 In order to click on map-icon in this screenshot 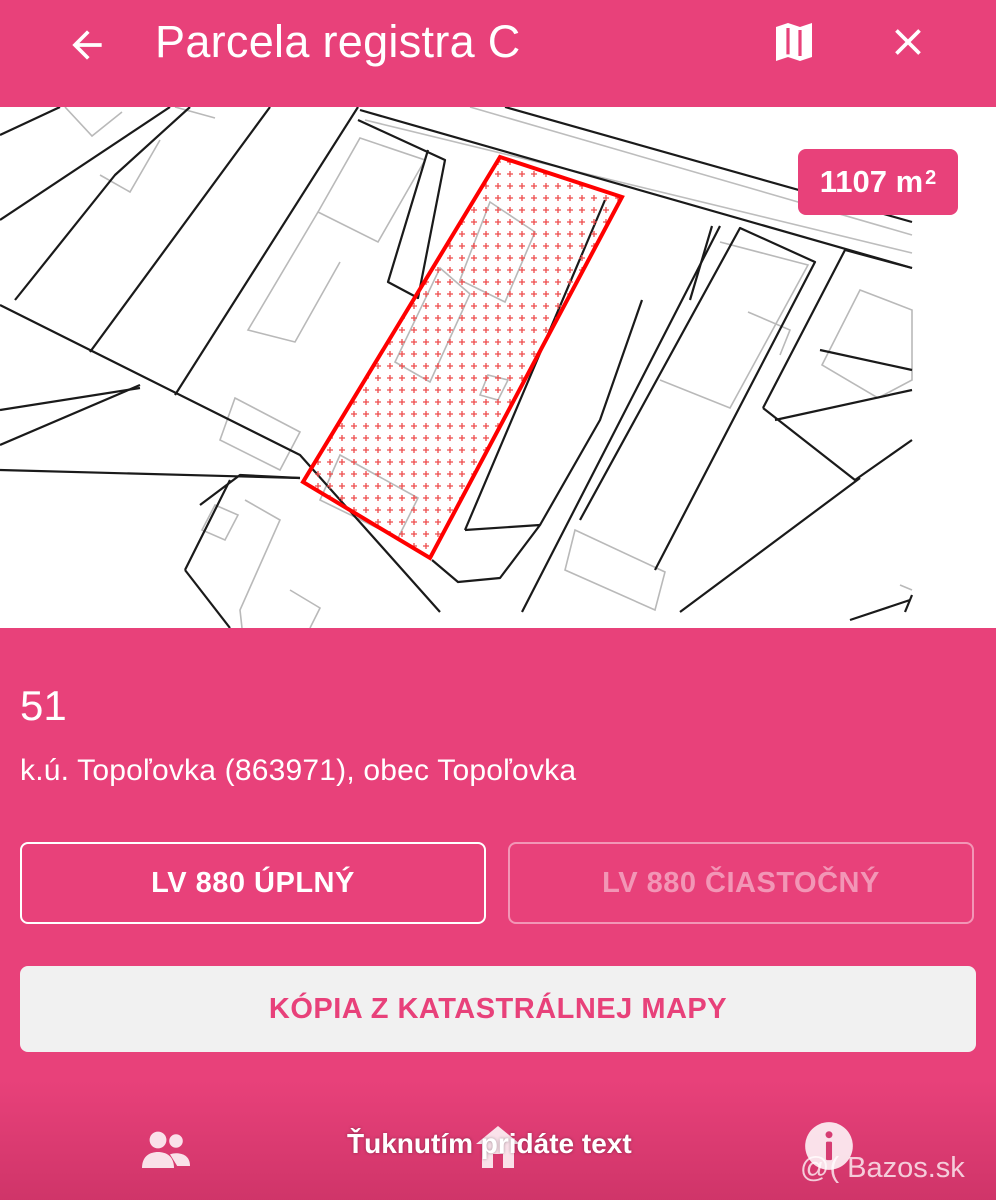, I will do `click(794, 42)`.